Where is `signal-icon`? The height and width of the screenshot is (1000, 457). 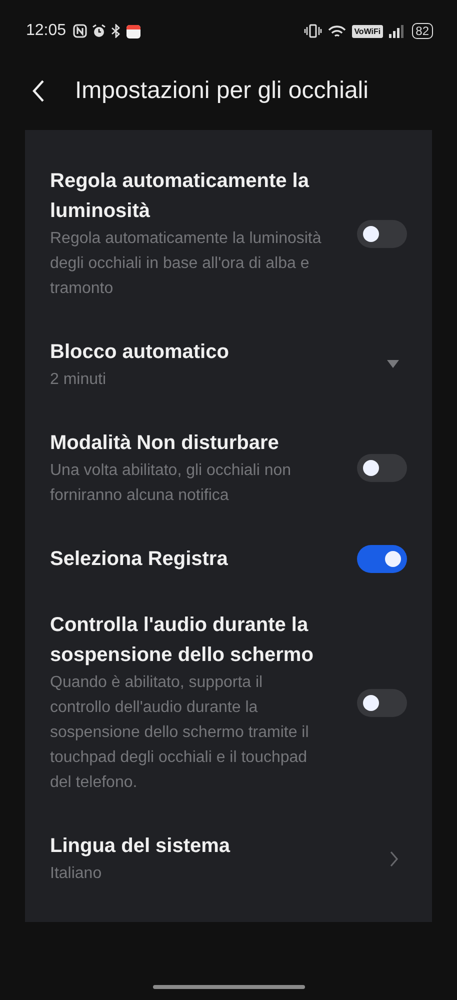
signal-icon is located at coordinates (396, 31).